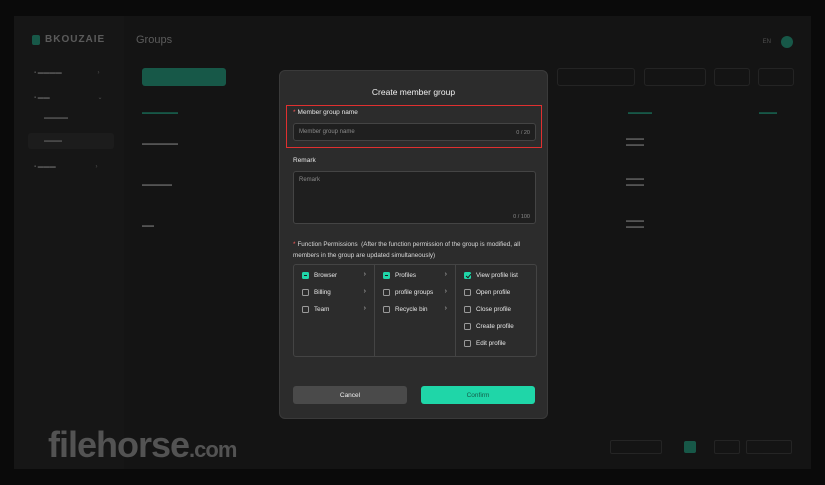 Image resolution: width=825 pixels, height=485 pixels. Describe the element at coordinates (521, 217) in the screenshot. I see `remark-counter: 0 / 100` at that location.